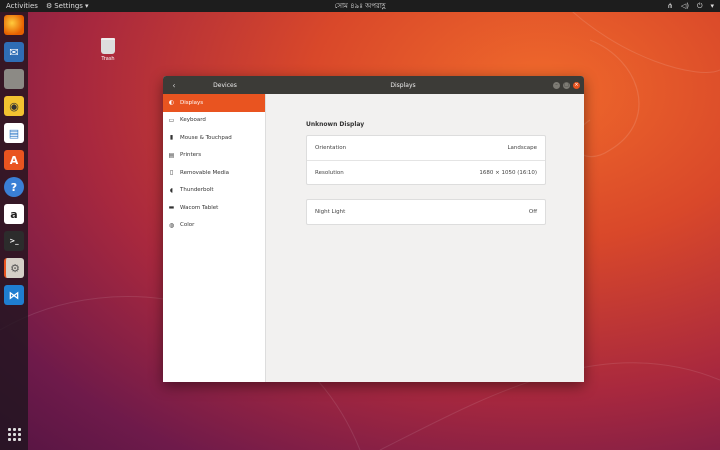 This screenshot has height=450, width=720. I want to click on window-title: Displays, so click(403, 85).